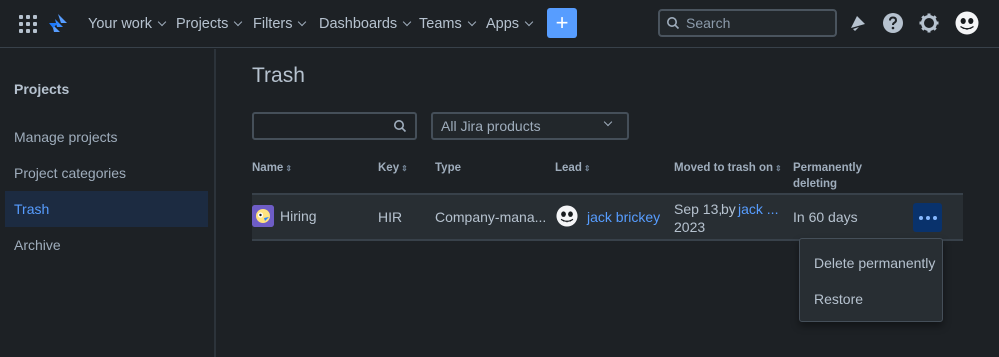  What do you see at coordinates (58, 24) in the screenshot?
I see `jira-logo-icon` at bounding box center [58, 24].